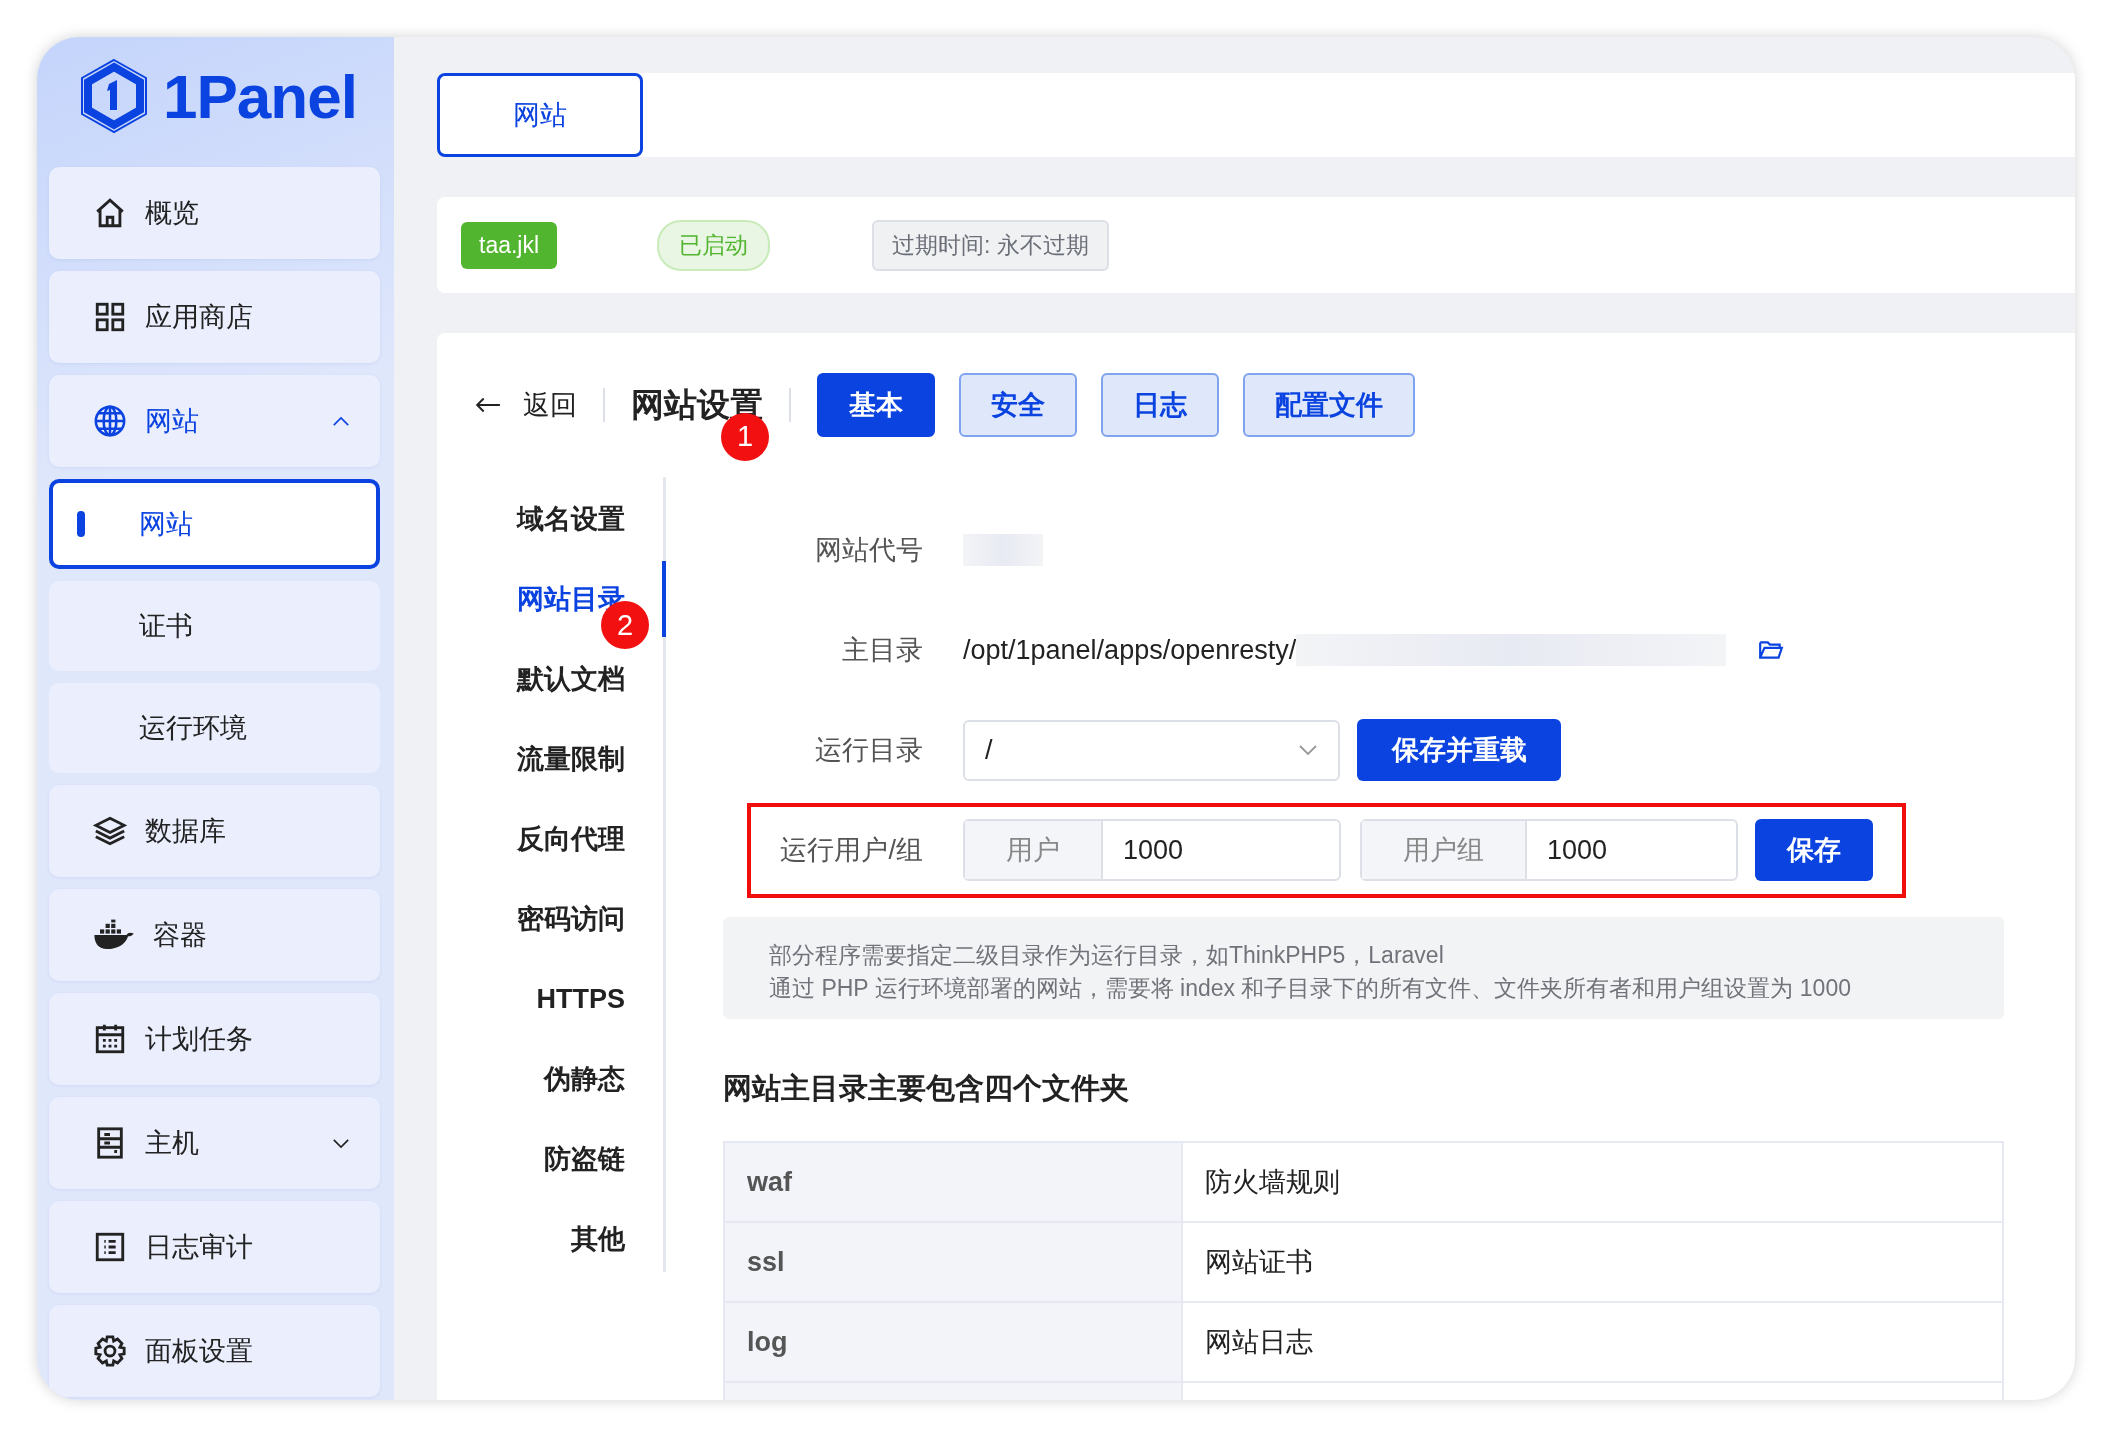  I want to click on logo-icon, so click(114, 96).